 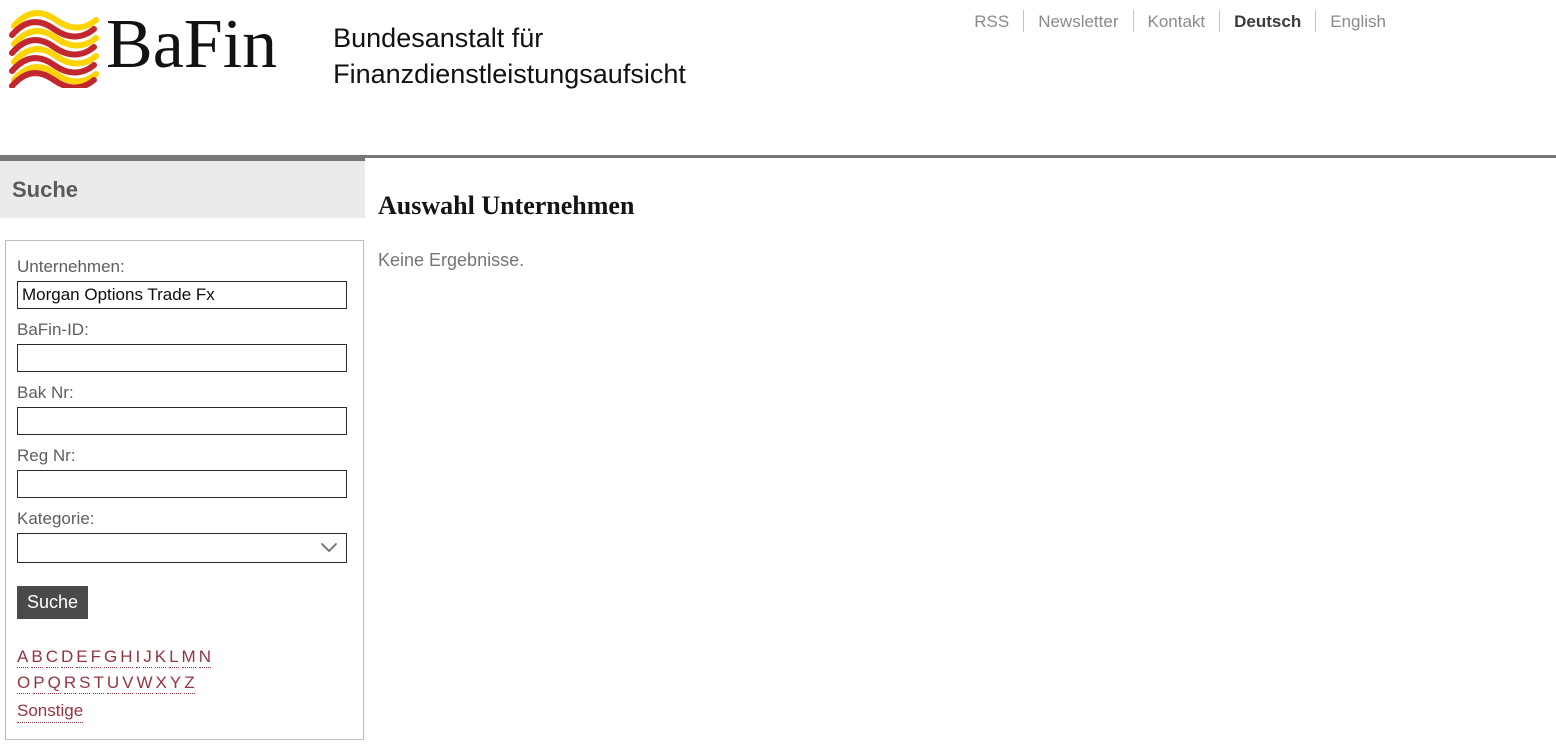 I want to click on field-unternehmen: Unternehmen:, so click(x=183, y=282).